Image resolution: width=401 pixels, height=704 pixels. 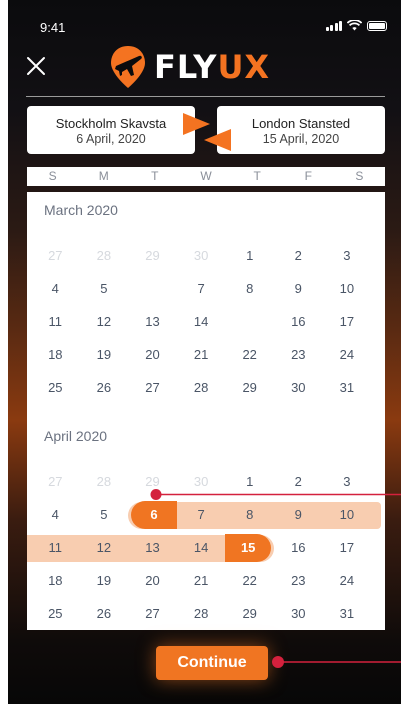 I want to click on week-row: 4 5 6 7 8 9 10, so click(x=206, y=515).